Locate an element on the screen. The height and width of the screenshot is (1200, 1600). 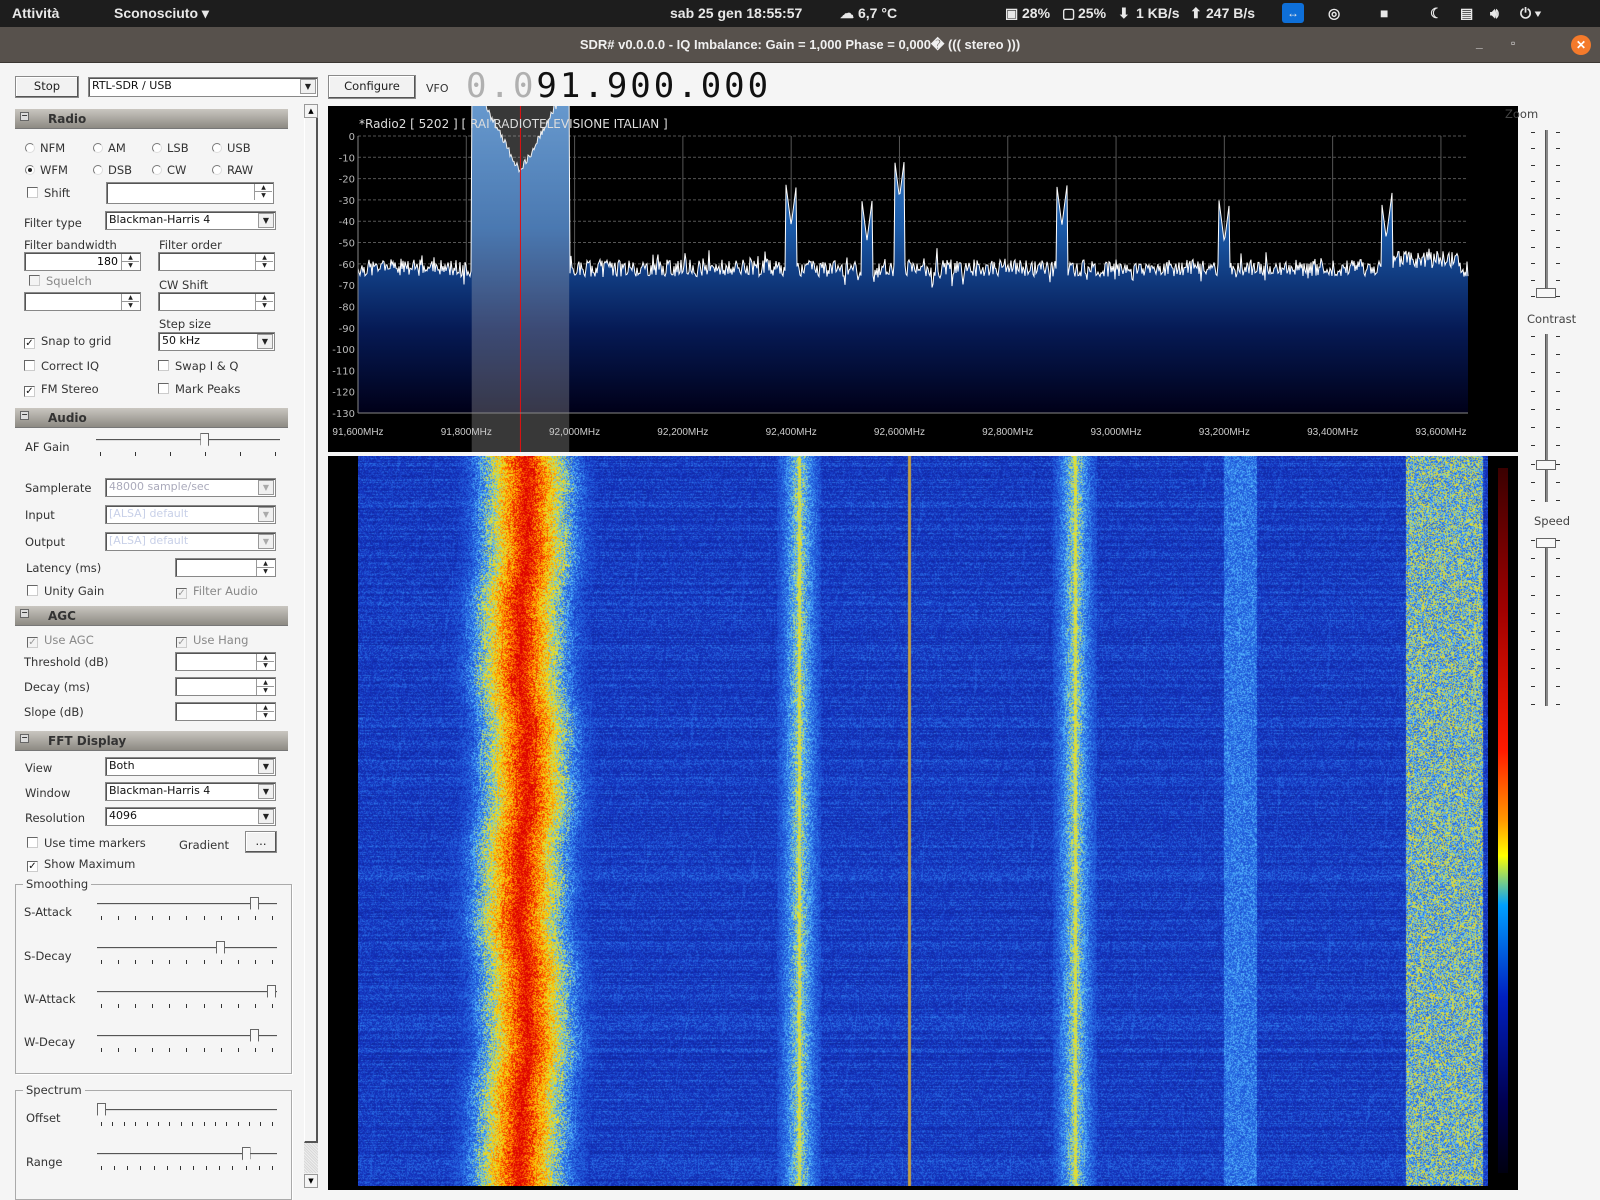
teamviewer-icon: ↔ is located at coordinates (1293, 13).